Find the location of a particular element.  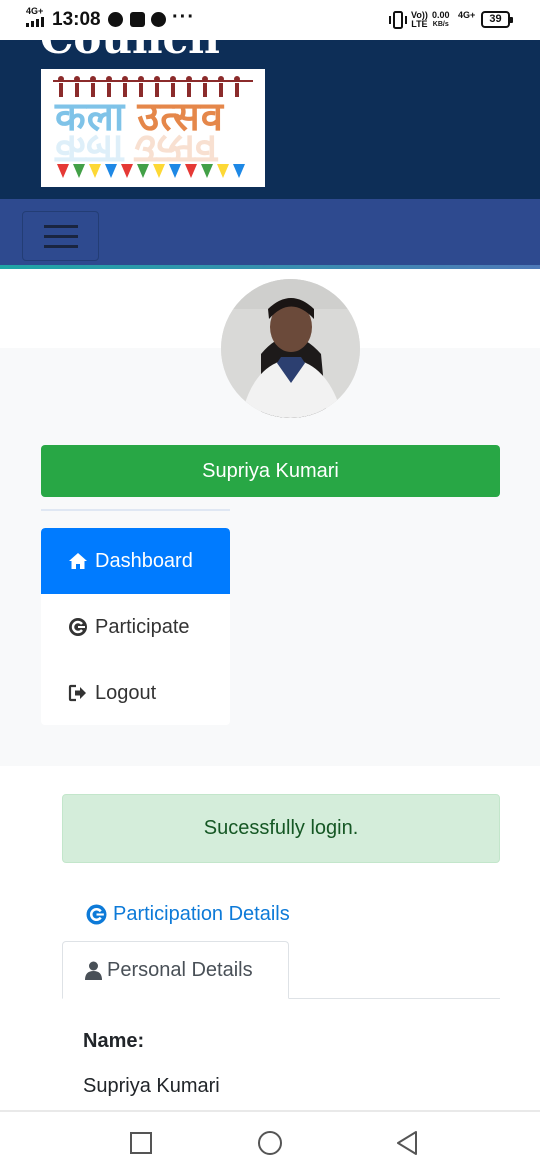

divider is located at coordinates (135, 510).